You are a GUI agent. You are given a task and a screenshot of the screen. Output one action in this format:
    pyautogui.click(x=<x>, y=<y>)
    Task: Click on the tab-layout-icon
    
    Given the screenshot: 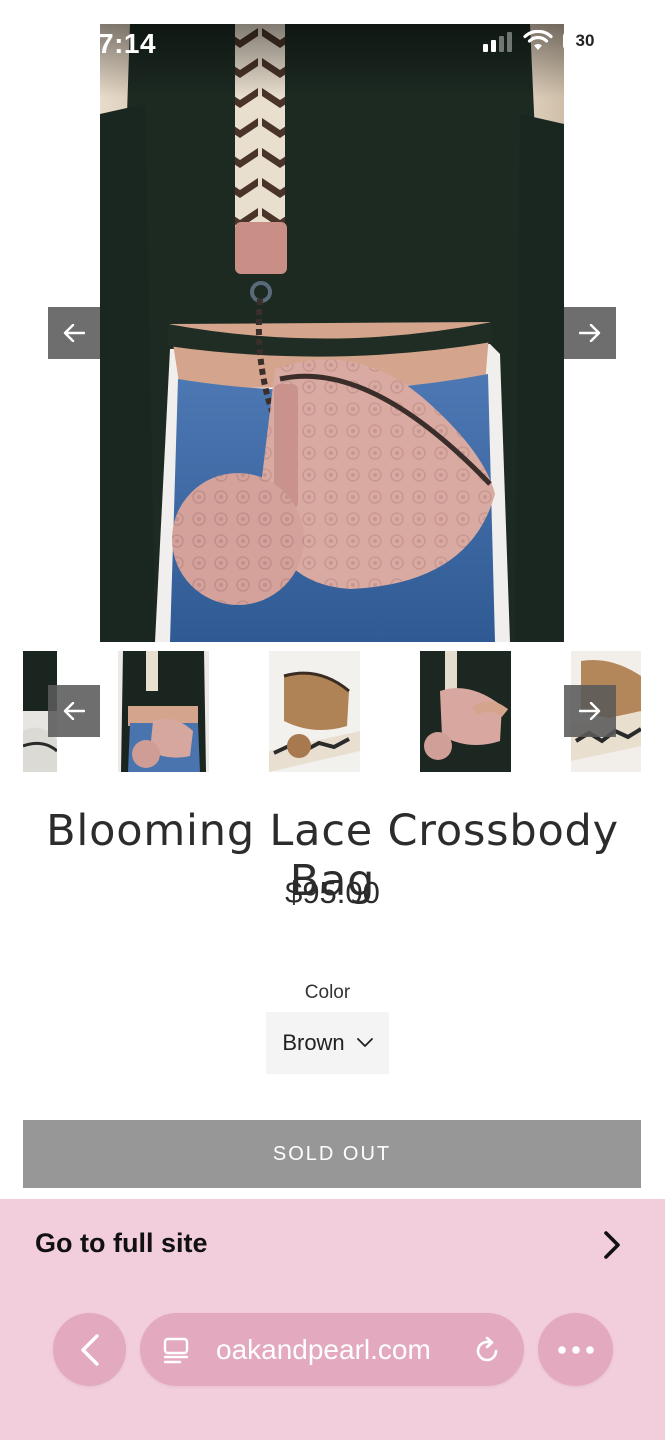 What is the action you would take?
    pyautogui.click(x=176, y=1350)
    